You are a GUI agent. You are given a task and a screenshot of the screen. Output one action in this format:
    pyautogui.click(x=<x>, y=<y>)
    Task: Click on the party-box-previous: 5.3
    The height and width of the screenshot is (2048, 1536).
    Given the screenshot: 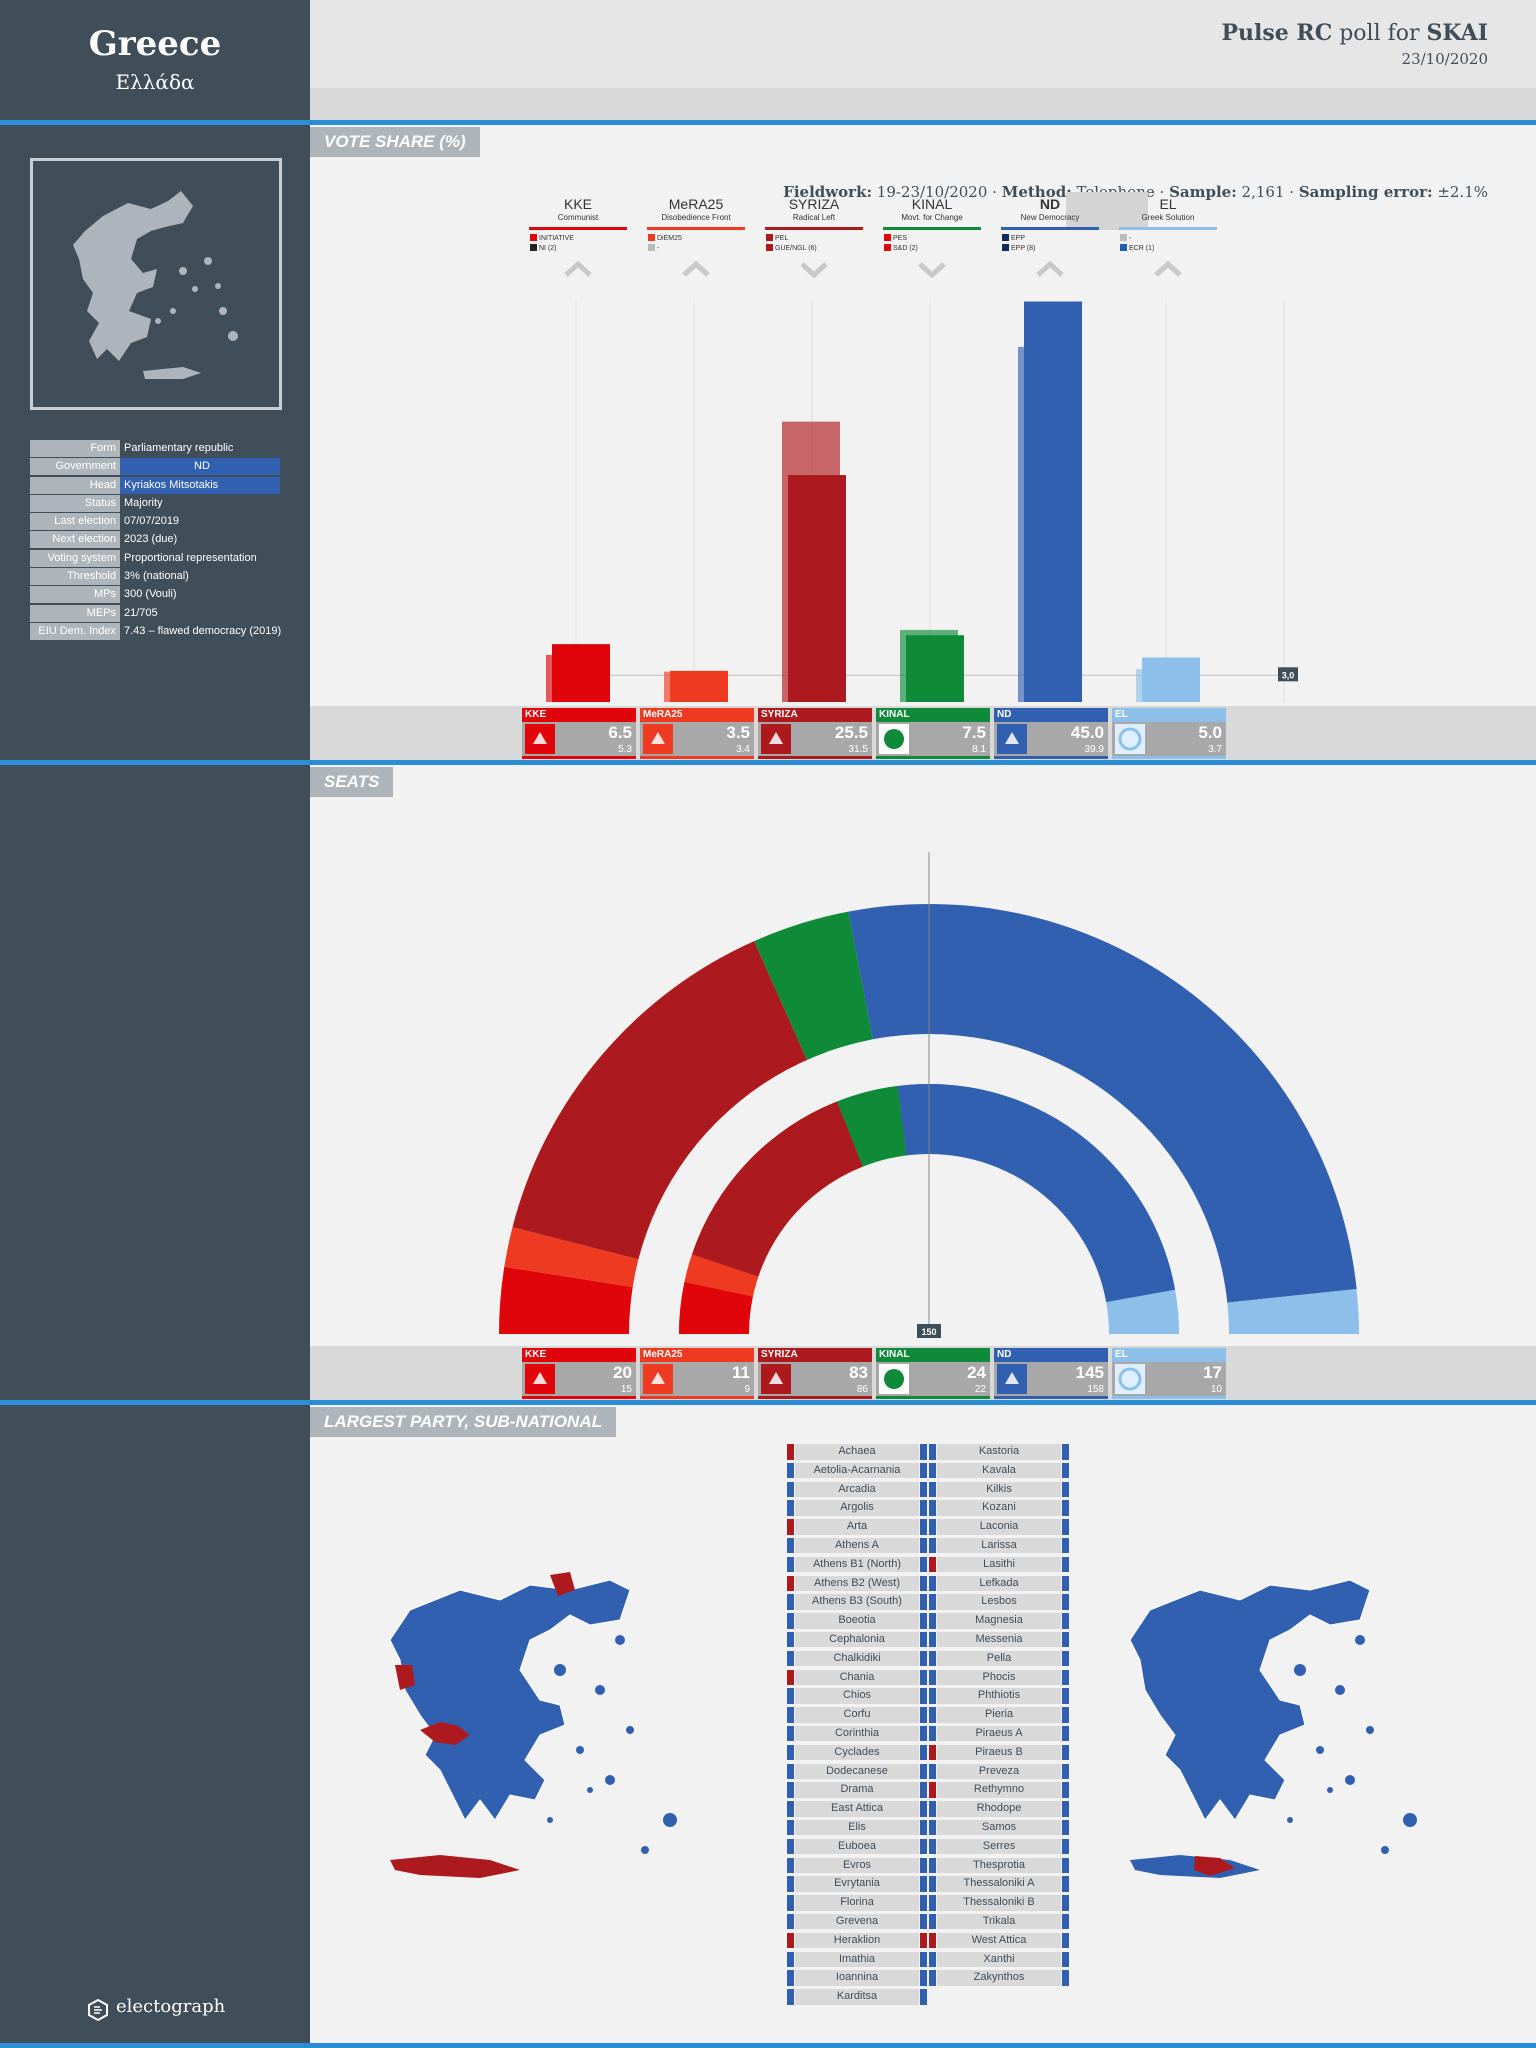 What is the action you would take?
    pyautogui.click(x=625, y=749)
    